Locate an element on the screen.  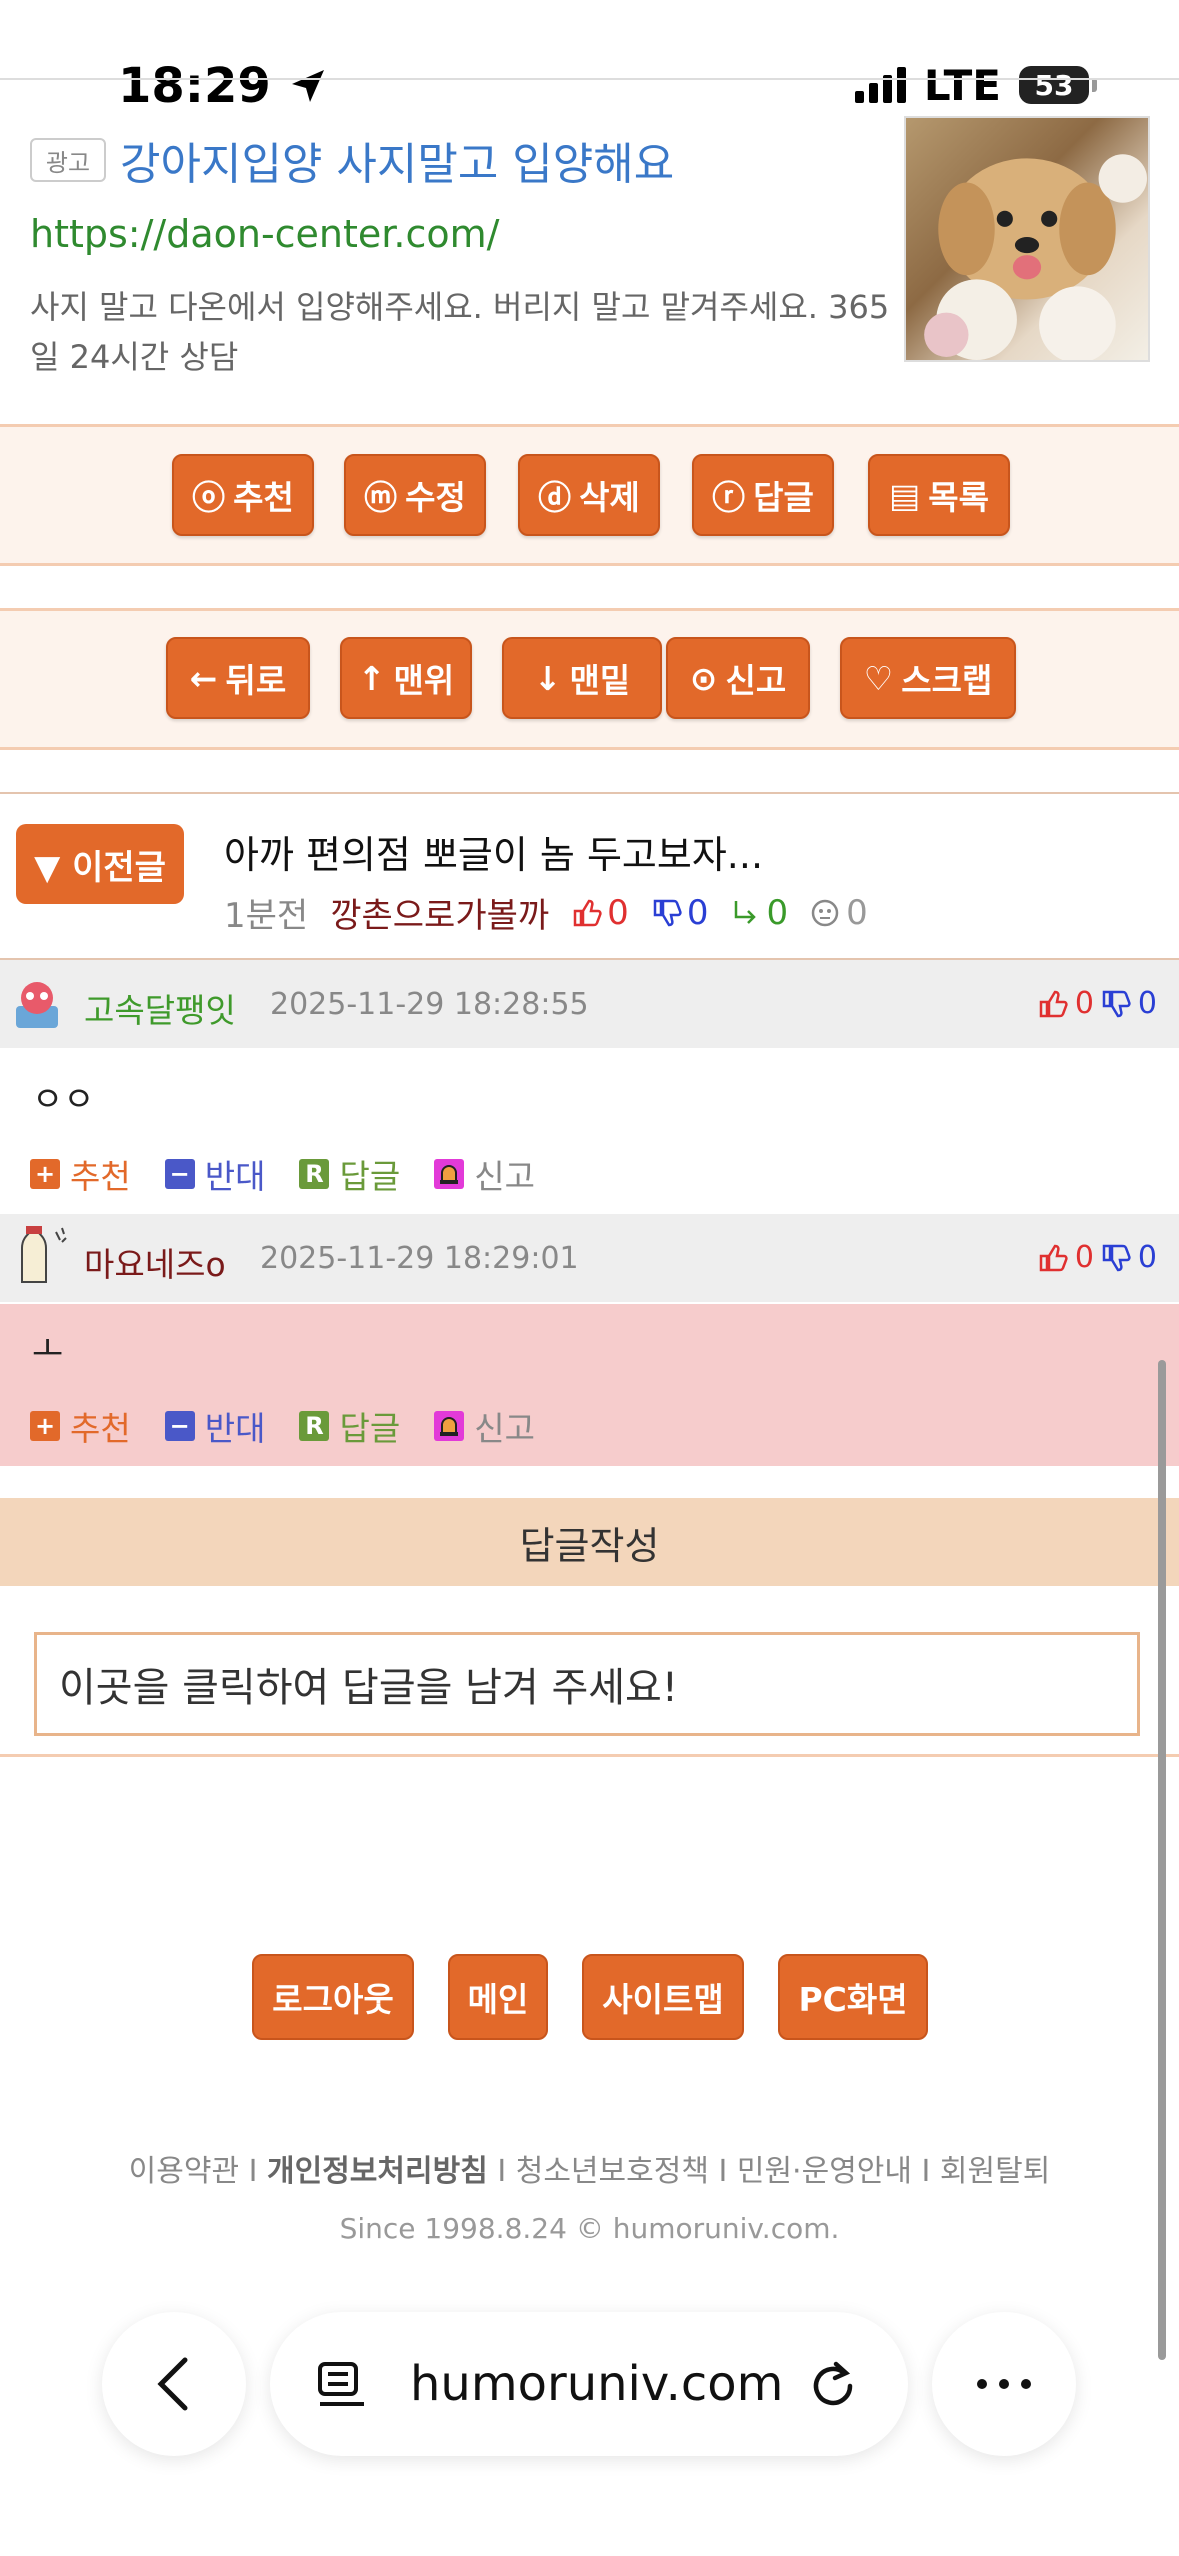
address-bar: humoruniv.com is located at coordinates (589, 2384).